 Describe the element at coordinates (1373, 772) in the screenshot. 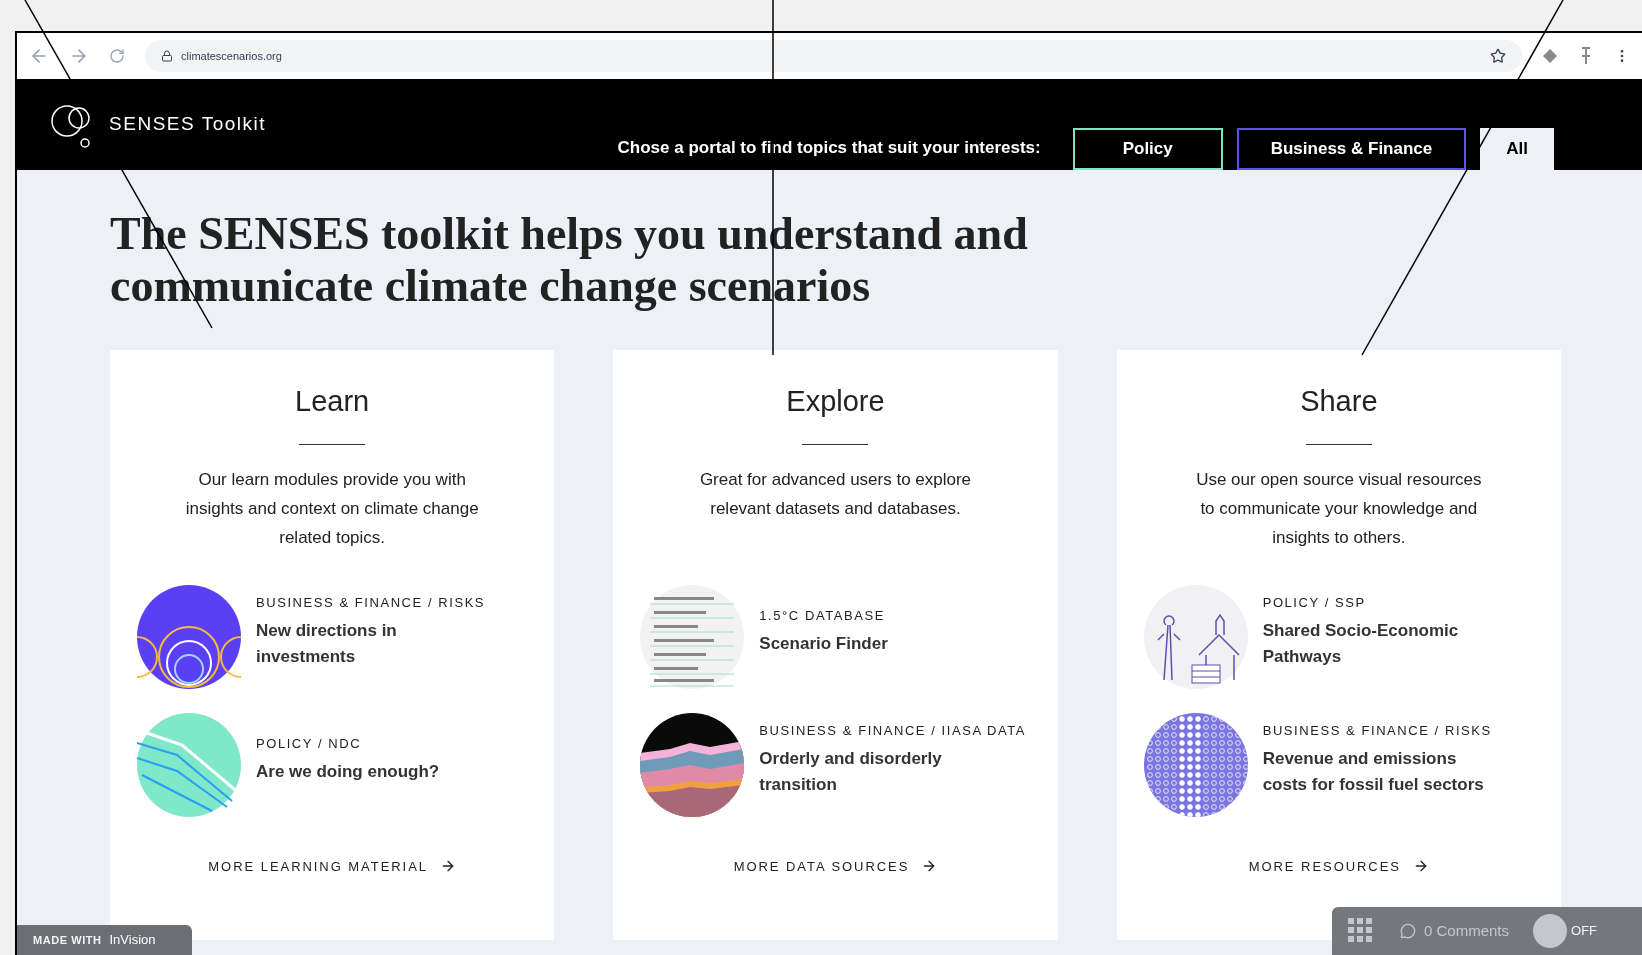

I see `topic-title: Revenue and emissions costs for fossil fuel sectors` at that location.